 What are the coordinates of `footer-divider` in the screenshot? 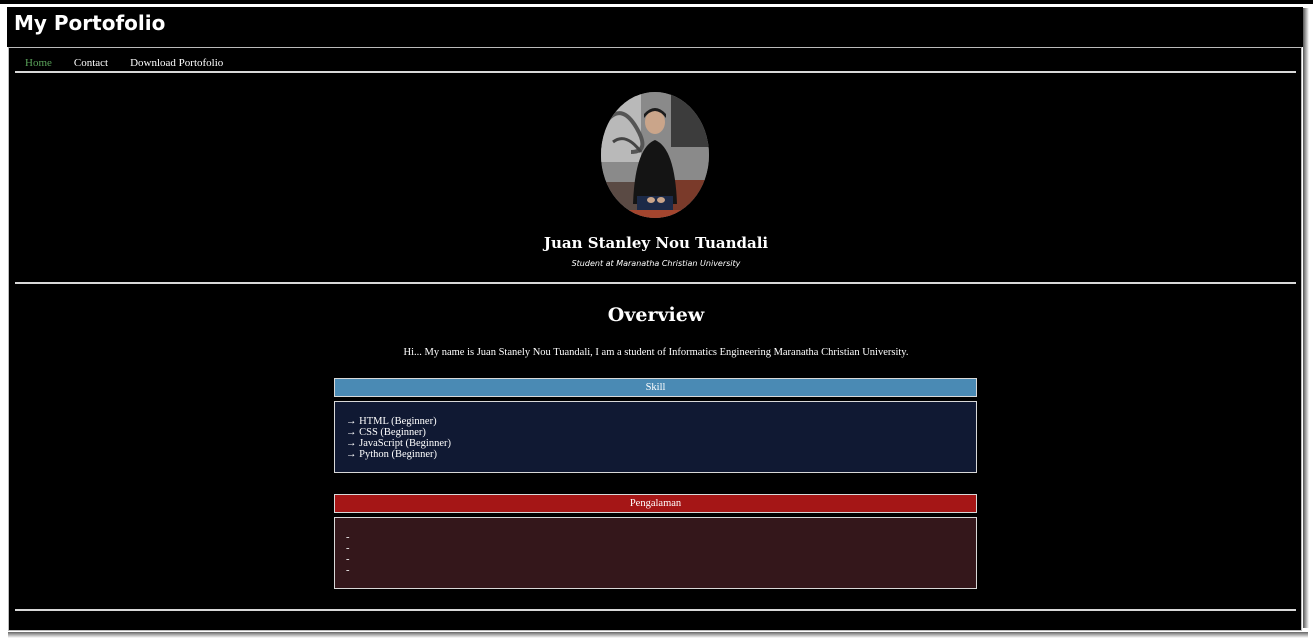 It's located at (655, 610).